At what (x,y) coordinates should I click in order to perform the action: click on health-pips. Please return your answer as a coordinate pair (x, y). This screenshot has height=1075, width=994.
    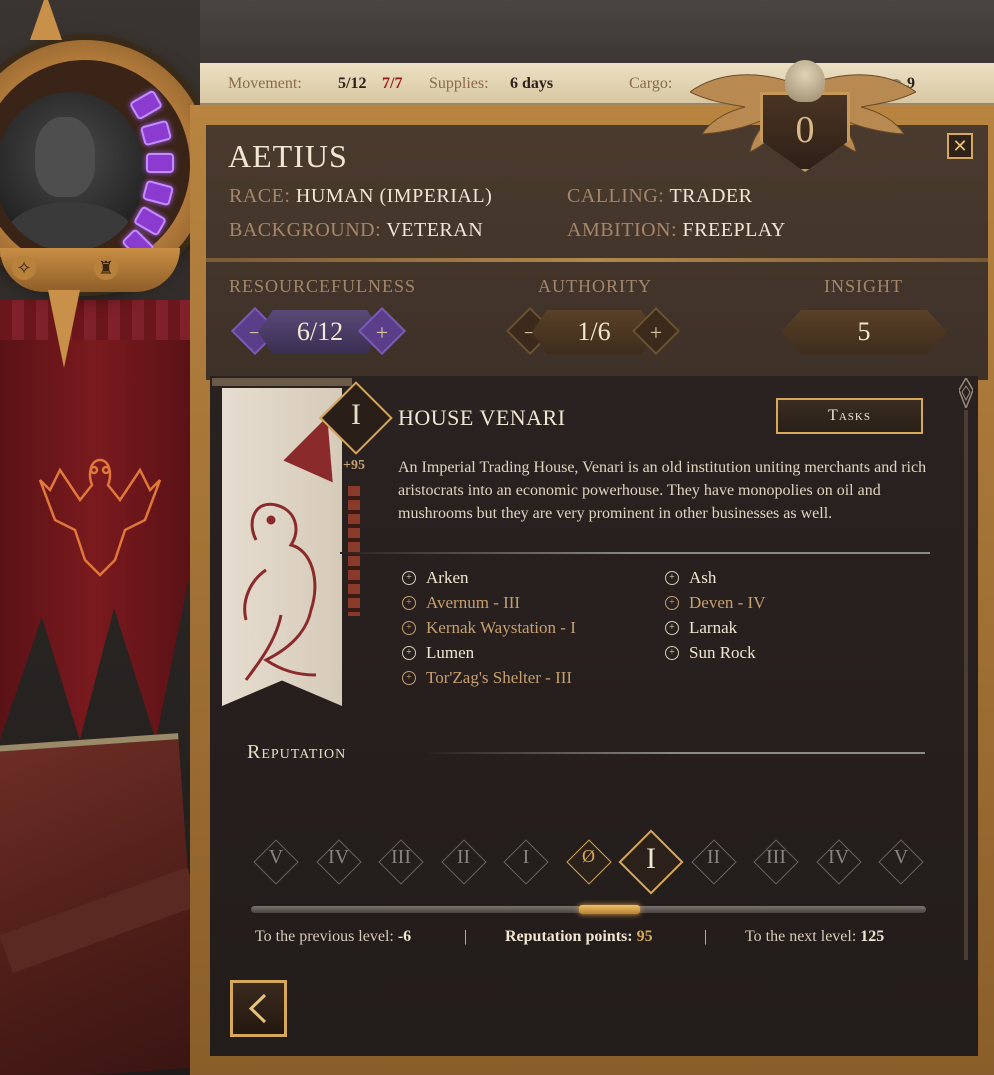
    Looking at the image, I should click on (154, 177).